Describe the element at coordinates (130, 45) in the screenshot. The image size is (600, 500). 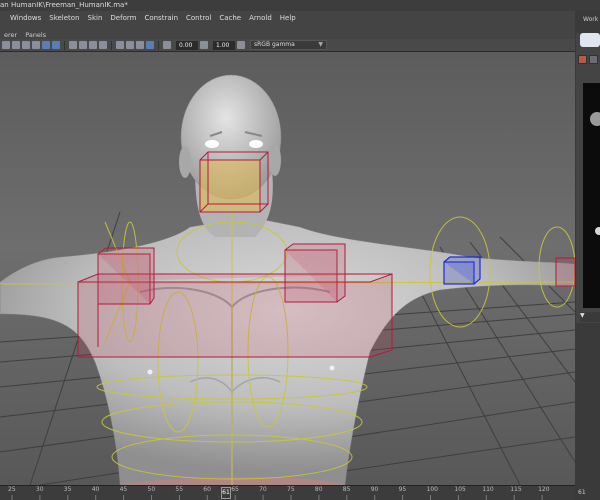
I see `resolution-gate-icon` at that location.